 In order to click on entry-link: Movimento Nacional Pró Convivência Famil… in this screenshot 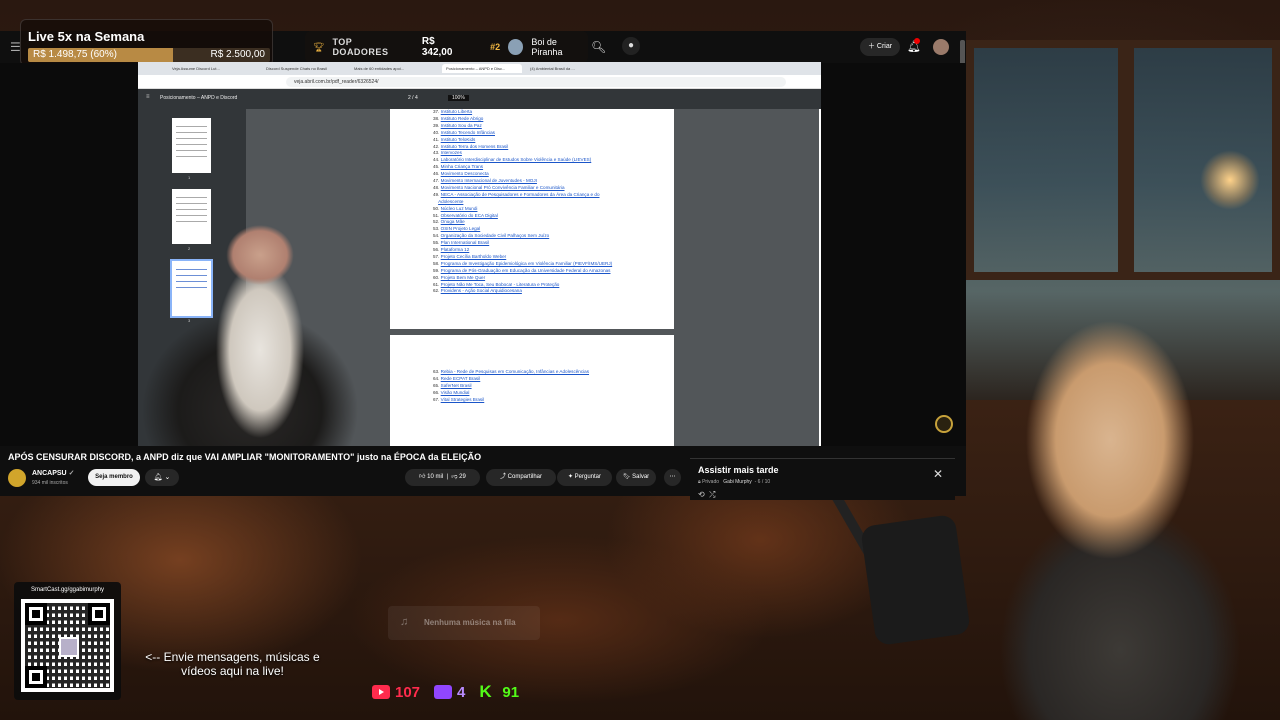, I will do `click(503, 187)`.